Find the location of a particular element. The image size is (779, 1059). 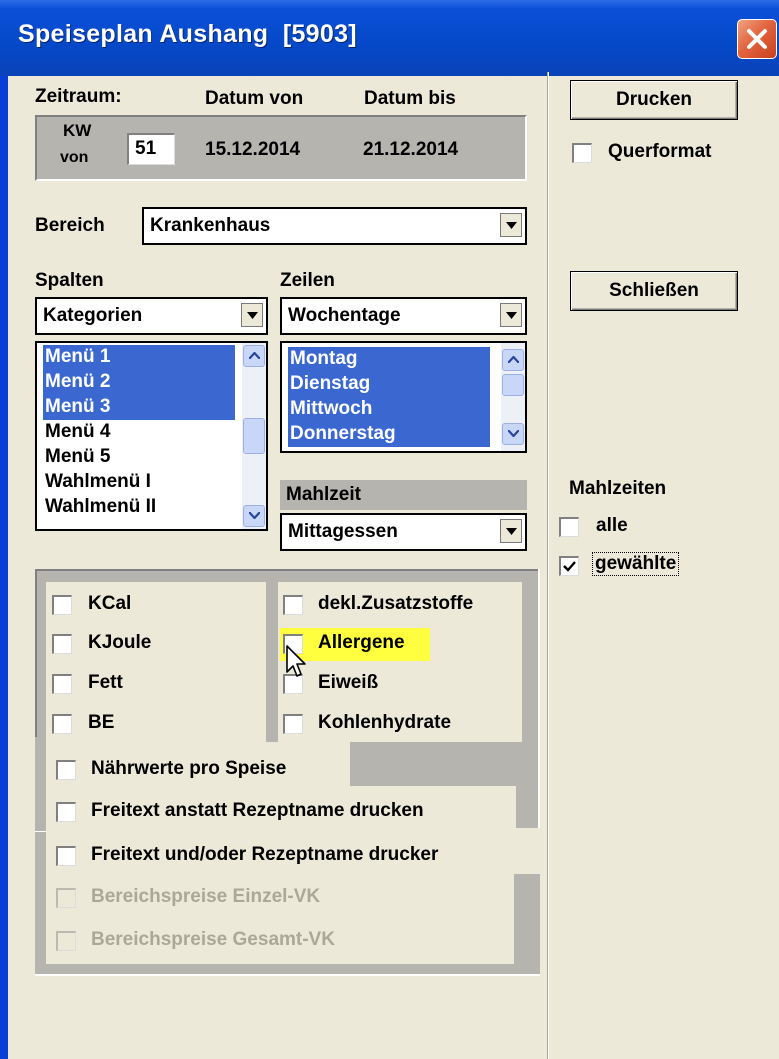

mahlzeit-label: Mahlzeit is located at coordinates (323, 494).